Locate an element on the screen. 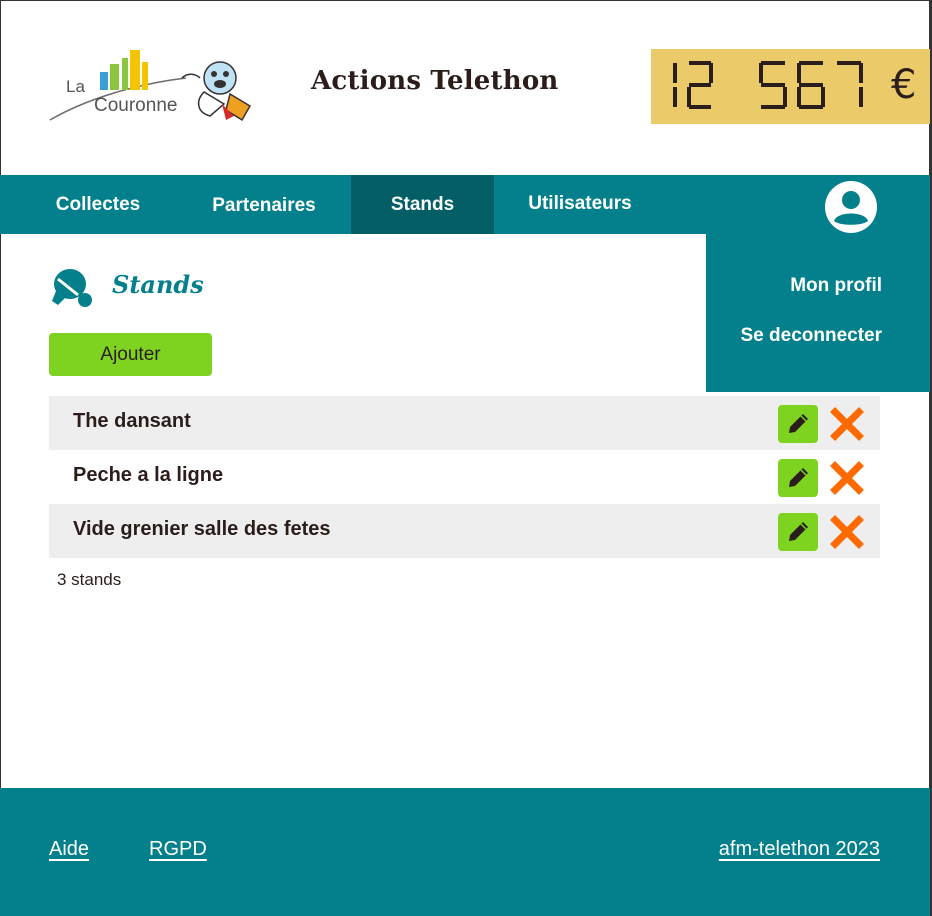  app-title: Actions Telethon is located at coordinates (435, 81).